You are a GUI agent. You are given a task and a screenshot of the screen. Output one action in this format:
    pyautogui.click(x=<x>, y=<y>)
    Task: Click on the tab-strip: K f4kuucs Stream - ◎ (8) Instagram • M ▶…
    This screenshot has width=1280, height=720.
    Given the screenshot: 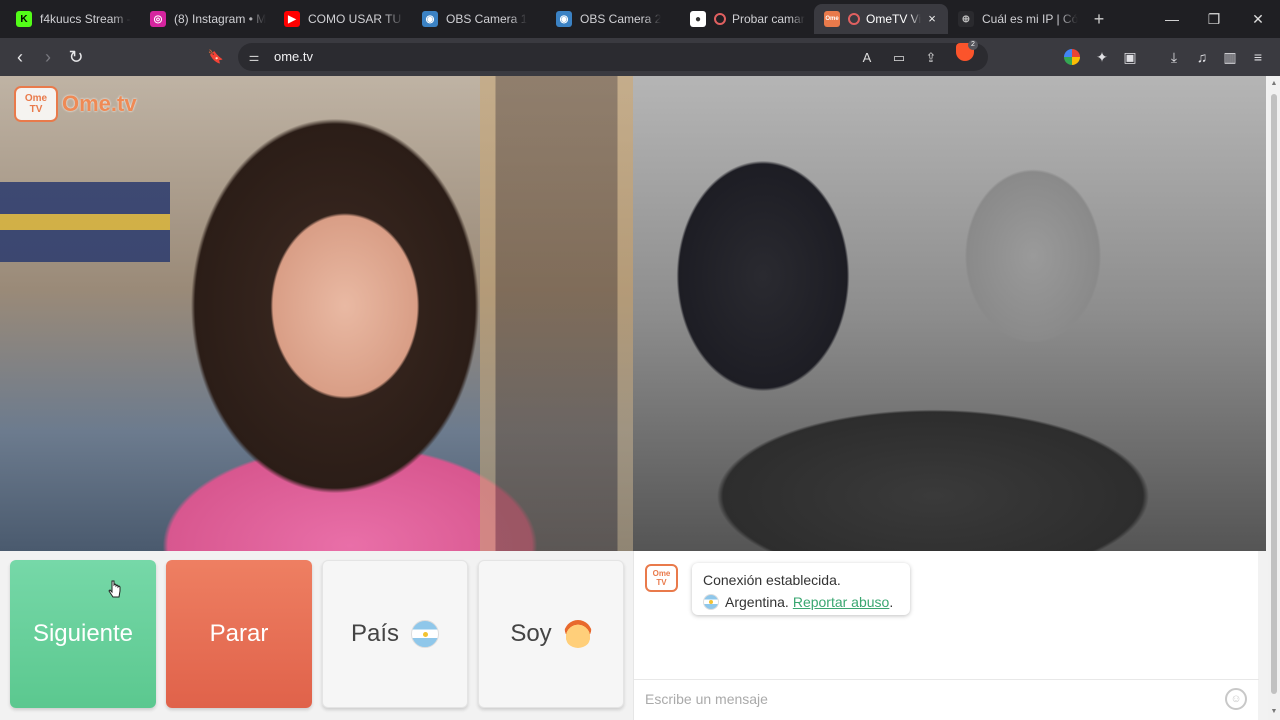 What is the action you would take?
    pyautogui.click(x=640, y=19)
    